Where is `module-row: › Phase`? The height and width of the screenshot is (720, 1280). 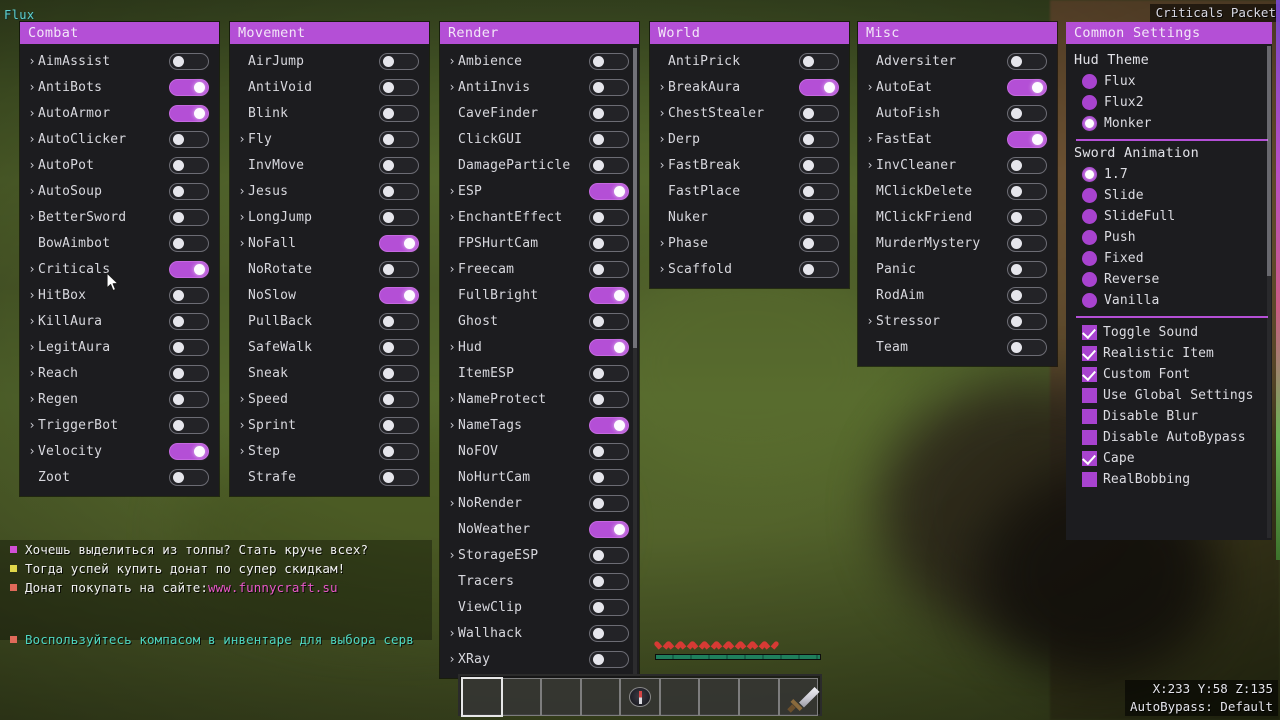 module-row: › Phase is located at coordinates (749, 243).